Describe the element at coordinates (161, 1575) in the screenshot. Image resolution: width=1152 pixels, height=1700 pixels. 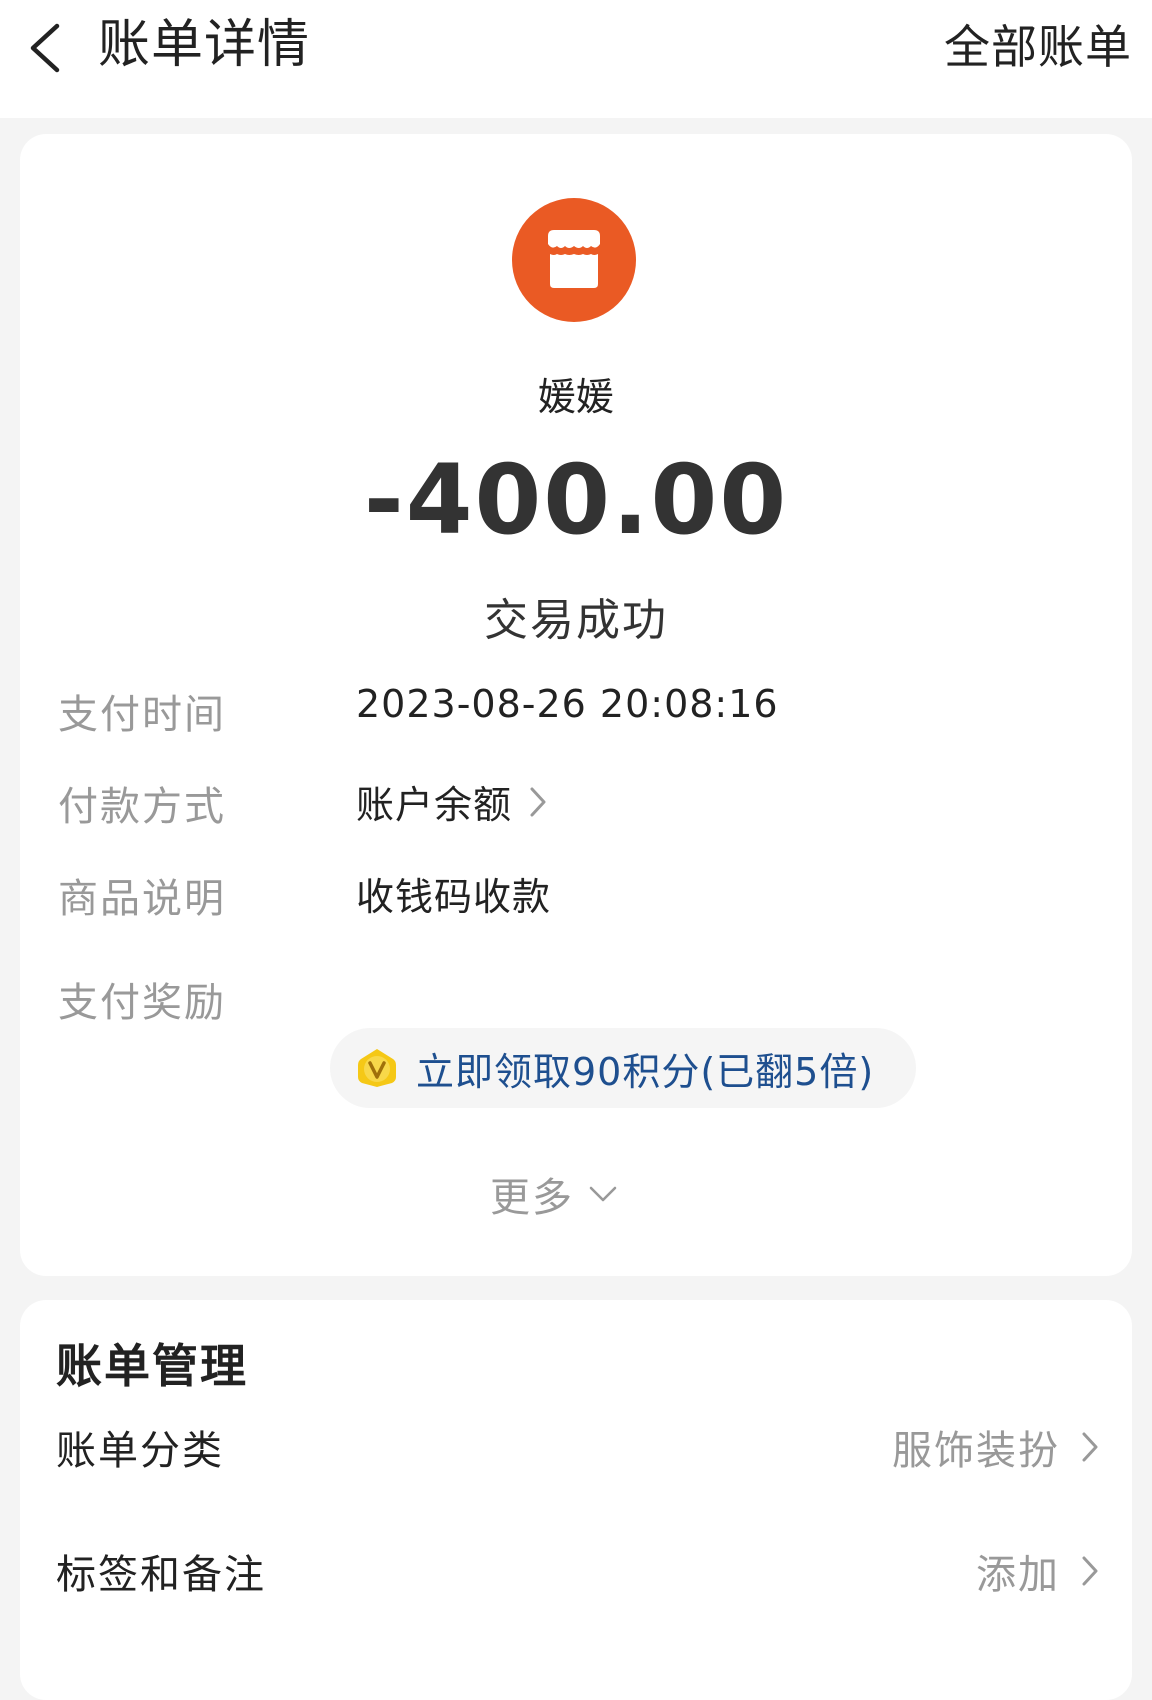
I see `tags-notes-label: 标签和备注` at that location.